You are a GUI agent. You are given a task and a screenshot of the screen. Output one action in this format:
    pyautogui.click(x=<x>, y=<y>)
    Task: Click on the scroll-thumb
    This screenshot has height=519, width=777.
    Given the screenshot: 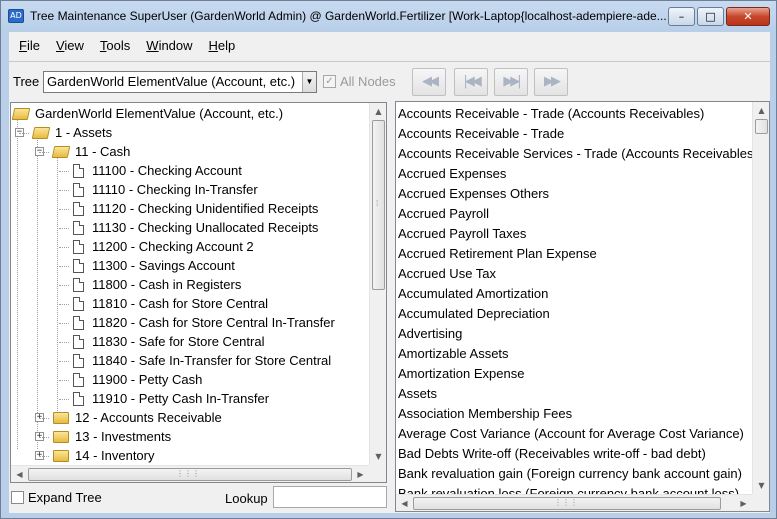 What is the action you would take?
    pyautogui.click(x=761, y=126)
    